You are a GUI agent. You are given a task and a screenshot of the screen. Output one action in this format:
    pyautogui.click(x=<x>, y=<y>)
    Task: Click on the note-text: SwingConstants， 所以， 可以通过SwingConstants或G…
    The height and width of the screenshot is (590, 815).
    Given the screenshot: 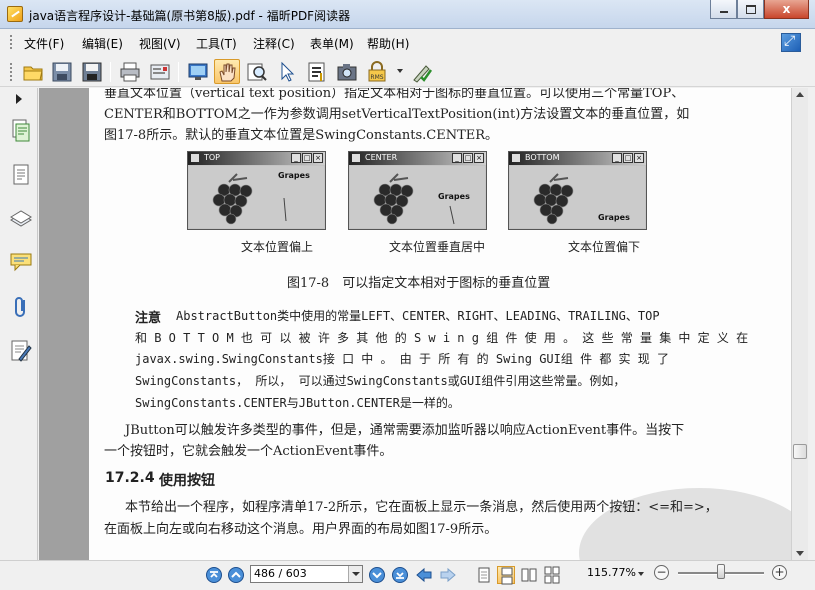 What is the action you would take?
    pyautogui.click(x=380, y=381)
    